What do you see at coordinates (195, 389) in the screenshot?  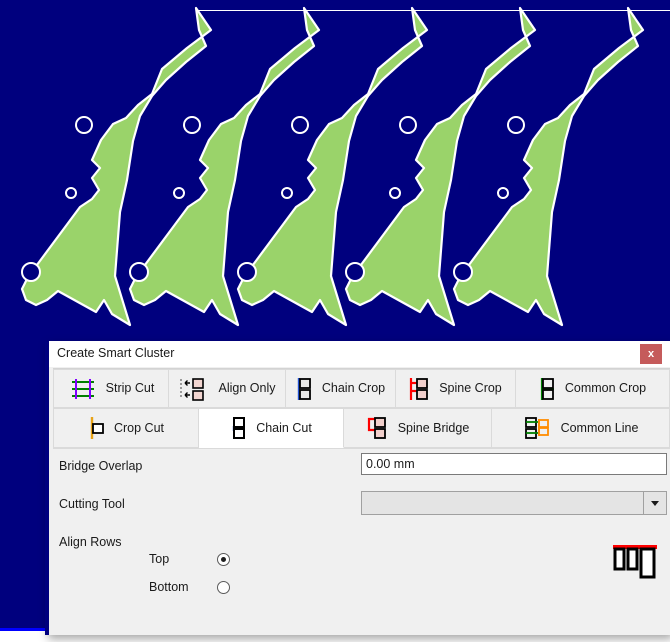 I see `align-only-icon` at bounding box center [195, 389].